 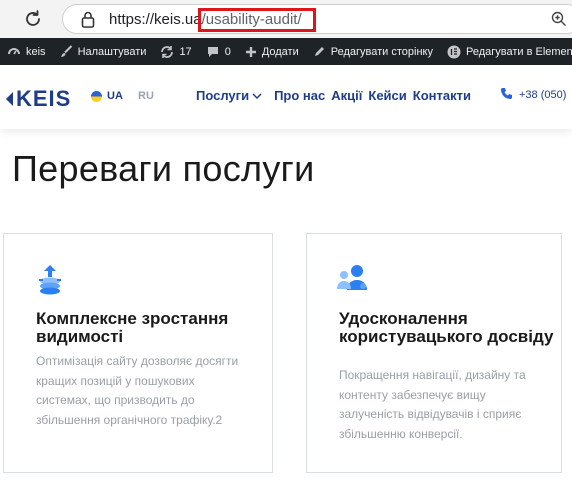 I want to click on elementor-icon, so click(x=454, y=52).